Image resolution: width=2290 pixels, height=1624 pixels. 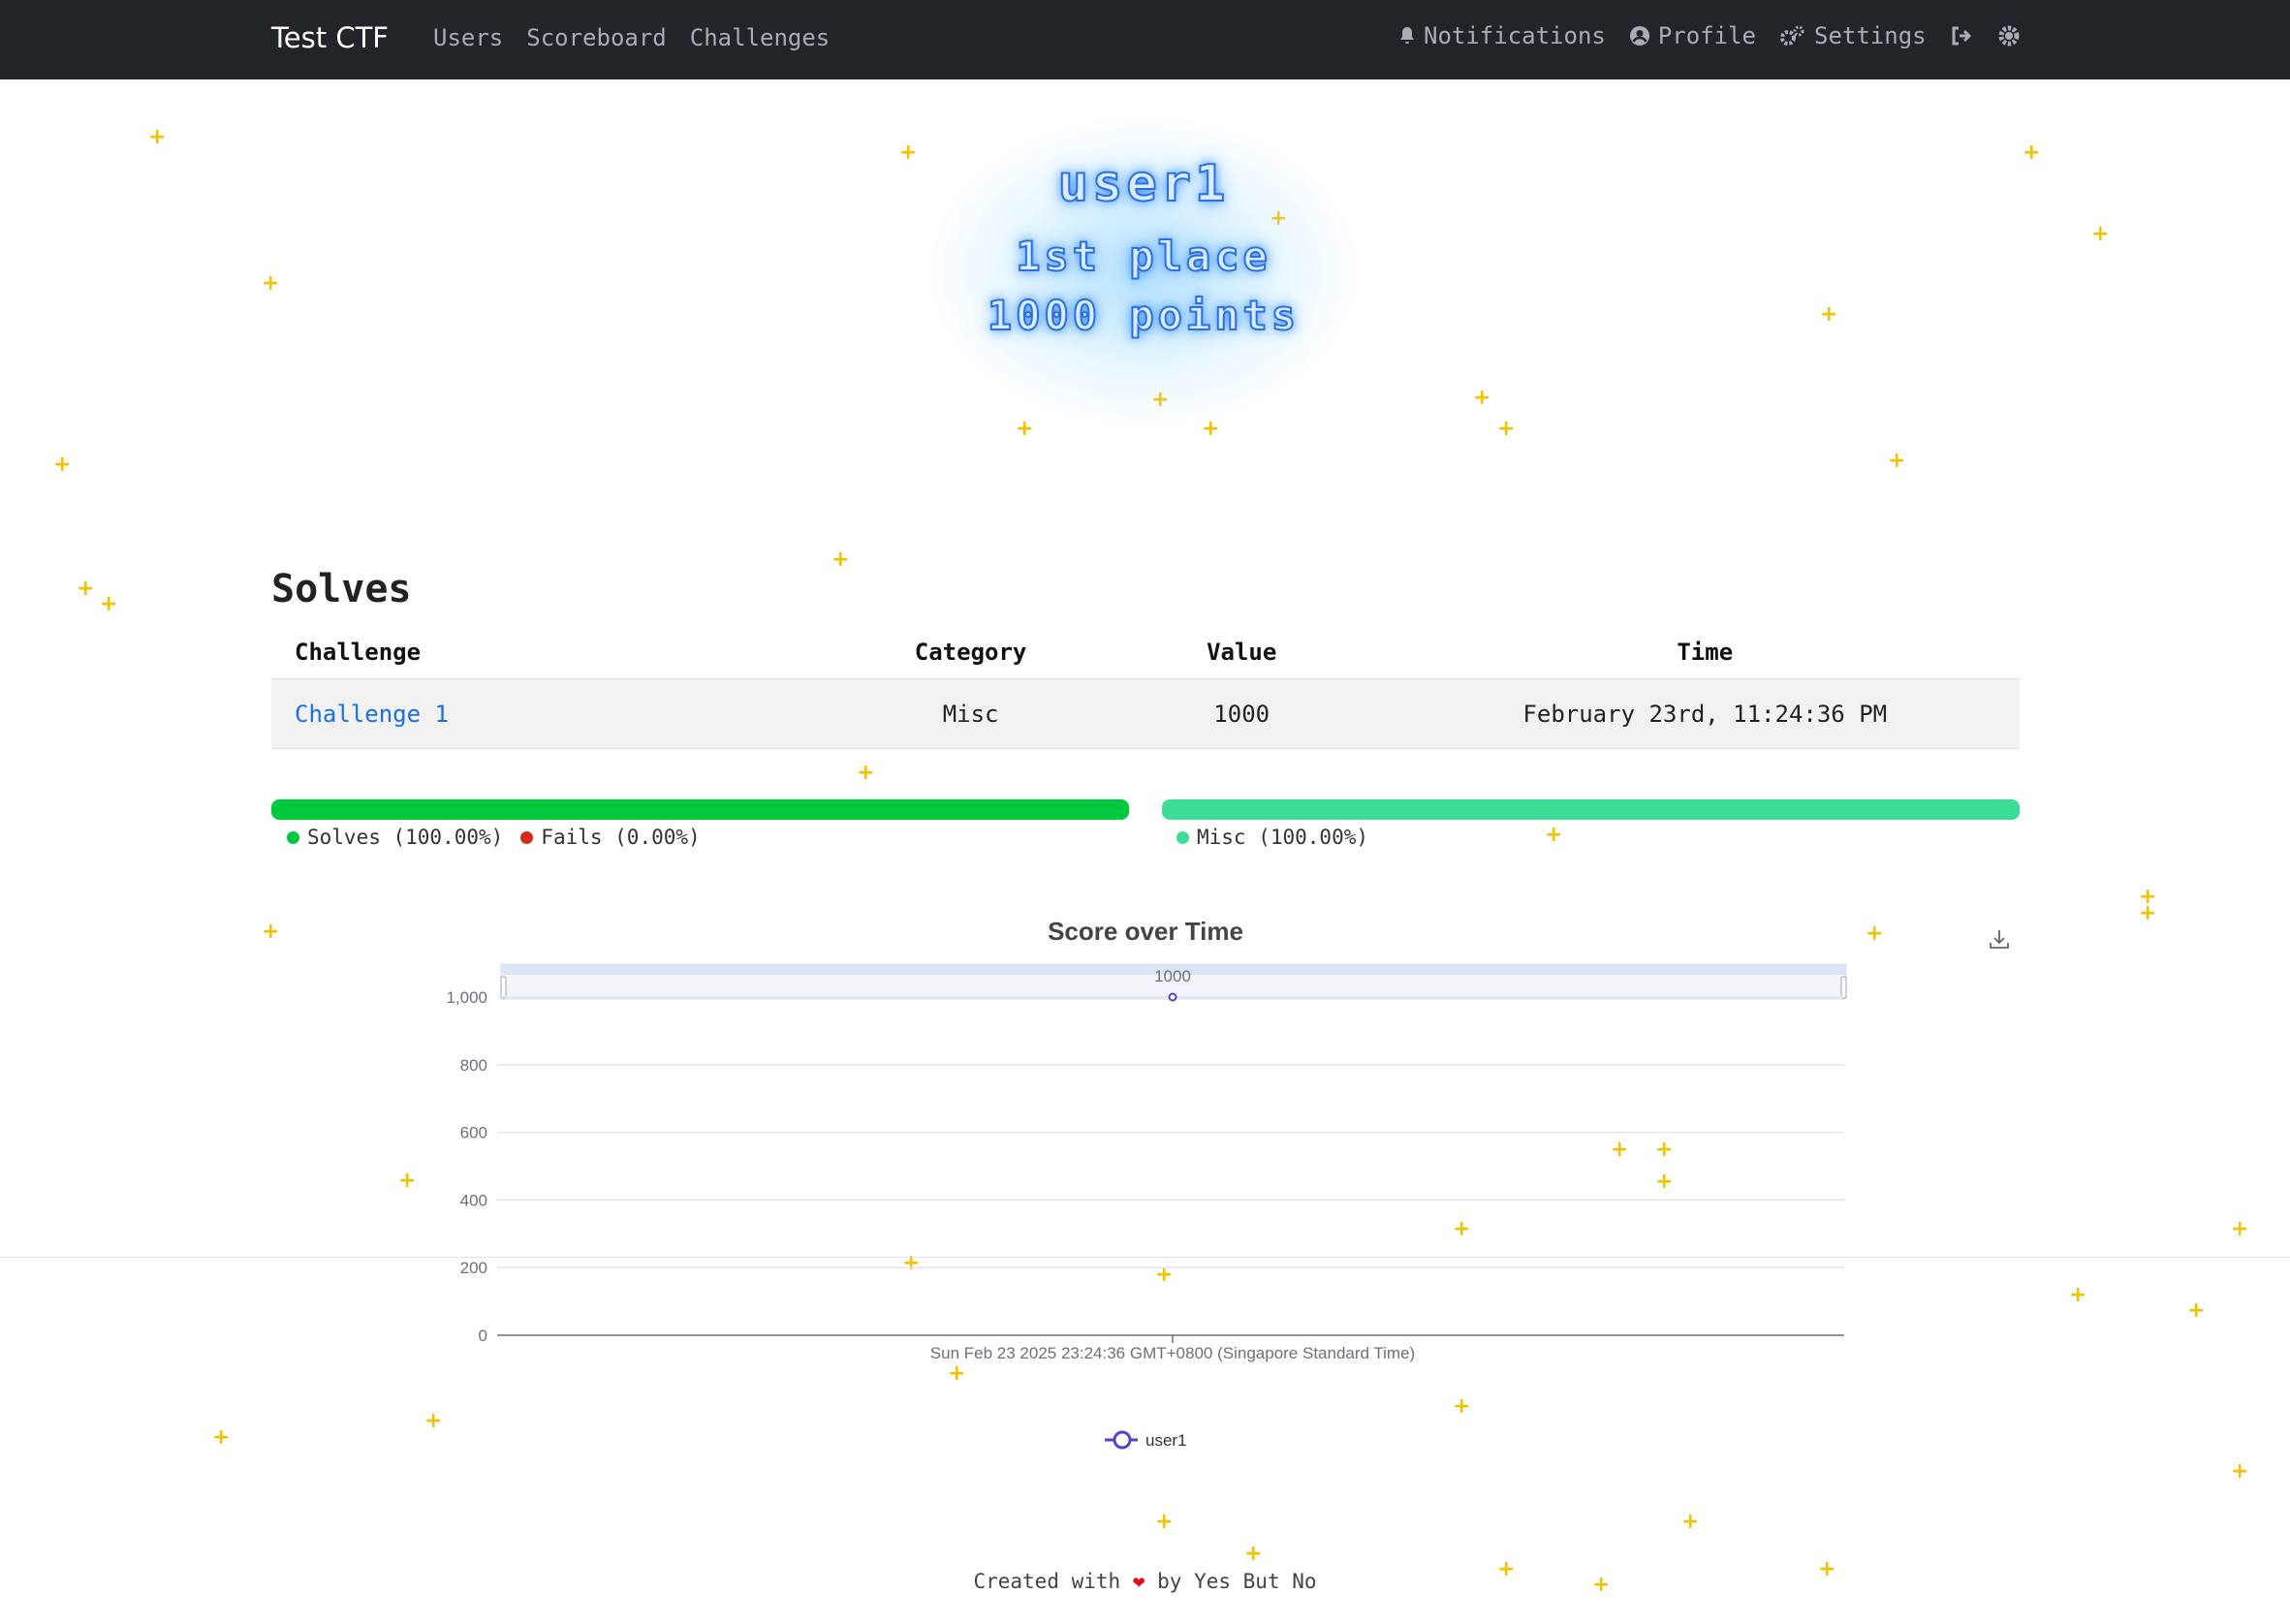 I want to click on y-tick-label: 0, so click(x=483, y=1336).